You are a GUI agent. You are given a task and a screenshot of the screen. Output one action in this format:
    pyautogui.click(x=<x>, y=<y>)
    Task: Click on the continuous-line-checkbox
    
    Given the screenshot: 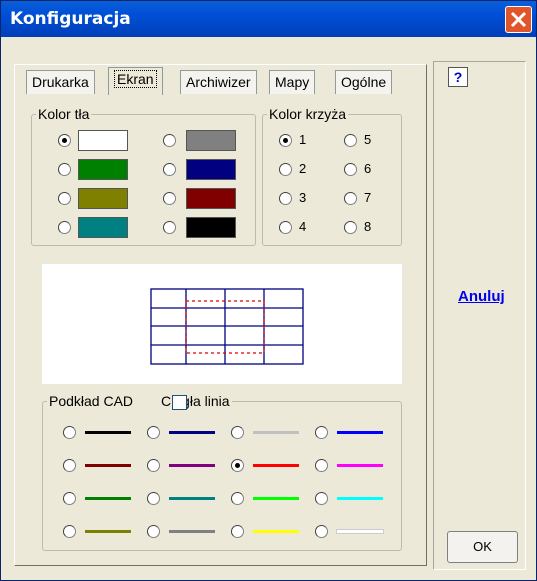 What is the action you would take?
    pyautogui.click(x=179, y=402)
    